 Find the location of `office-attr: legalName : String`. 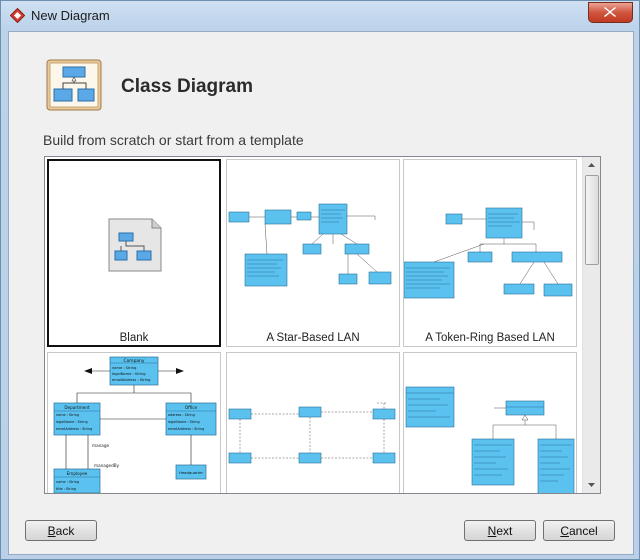

office-attr: legalName : String is located at coordinates (184, 422).